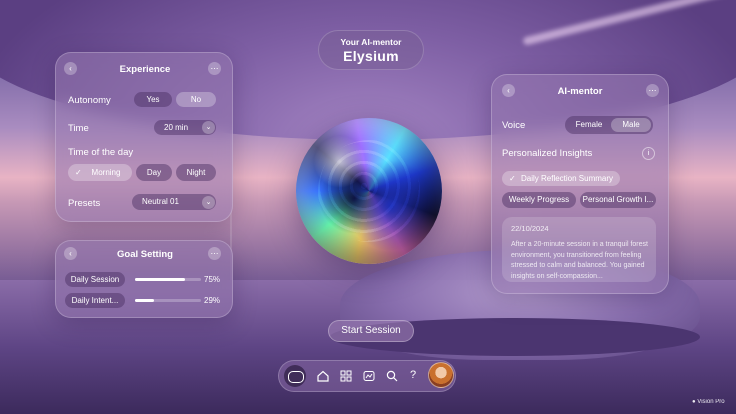 The image size is (736, 414). Describe the element at coordinates (530, 228) in the screenshot. I see `note-date: 22/10/2024` at that location.